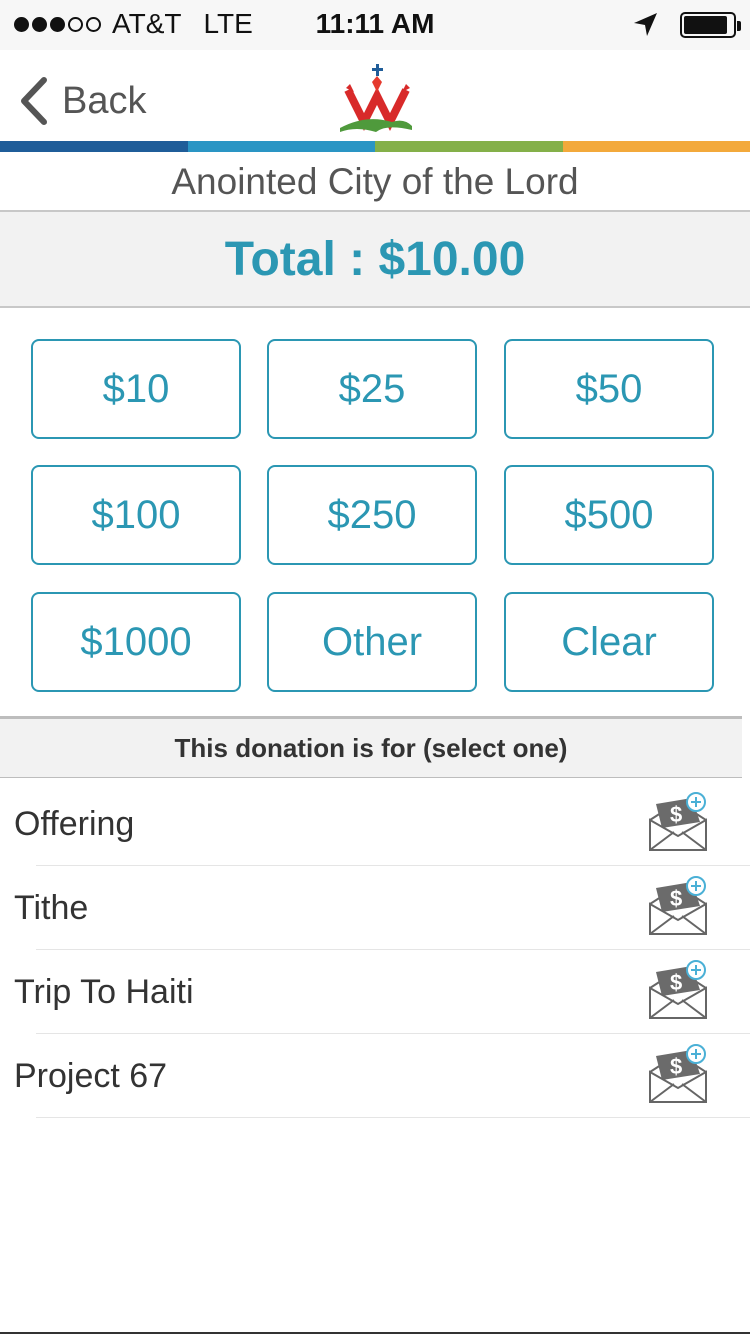  I want to click on amount-button-50: $50, so click(609, 389).